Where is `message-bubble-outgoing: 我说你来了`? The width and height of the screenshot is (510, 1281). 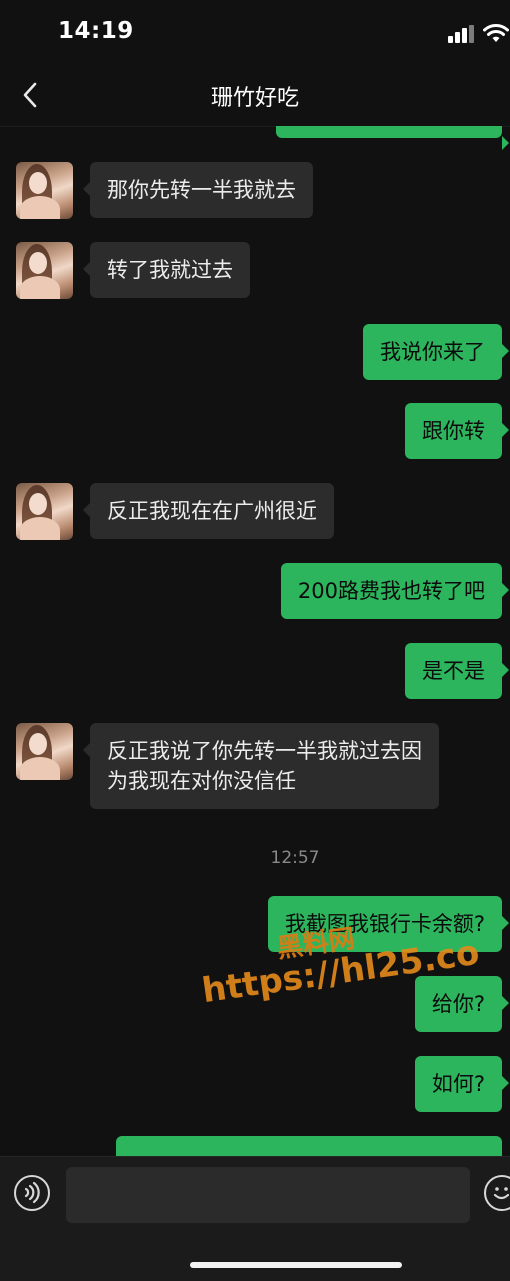
message-bubble-outgoing: 我说你来了 is located at coordinates (436, 352).